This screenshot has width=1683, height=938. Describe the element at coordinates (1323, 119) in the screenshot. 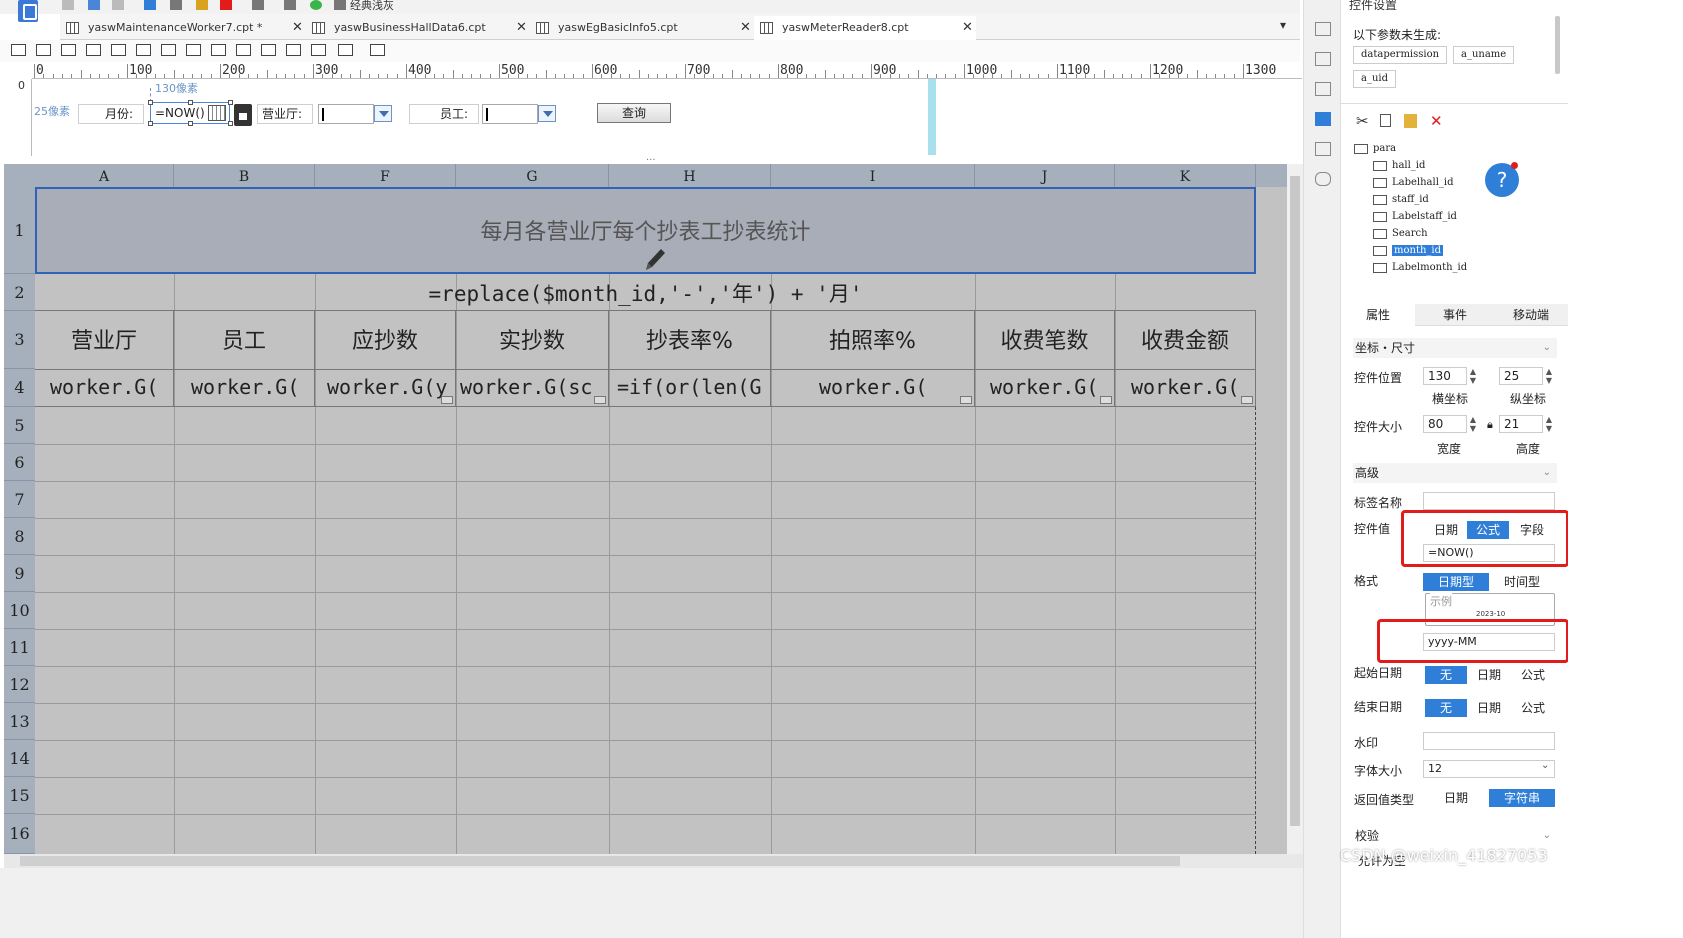

I see `widget-settings-icon` at that location.